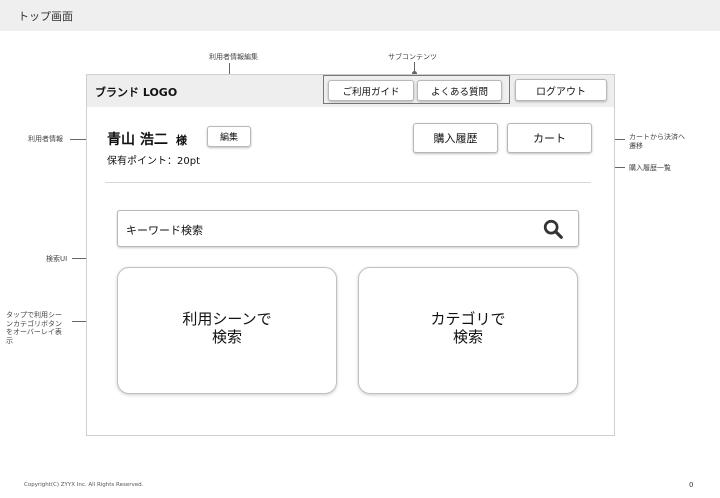 The image size is (720, 498). Describe the element at coordinates (691, 485) in the screenshot. I see `page-number: 0` at that location.